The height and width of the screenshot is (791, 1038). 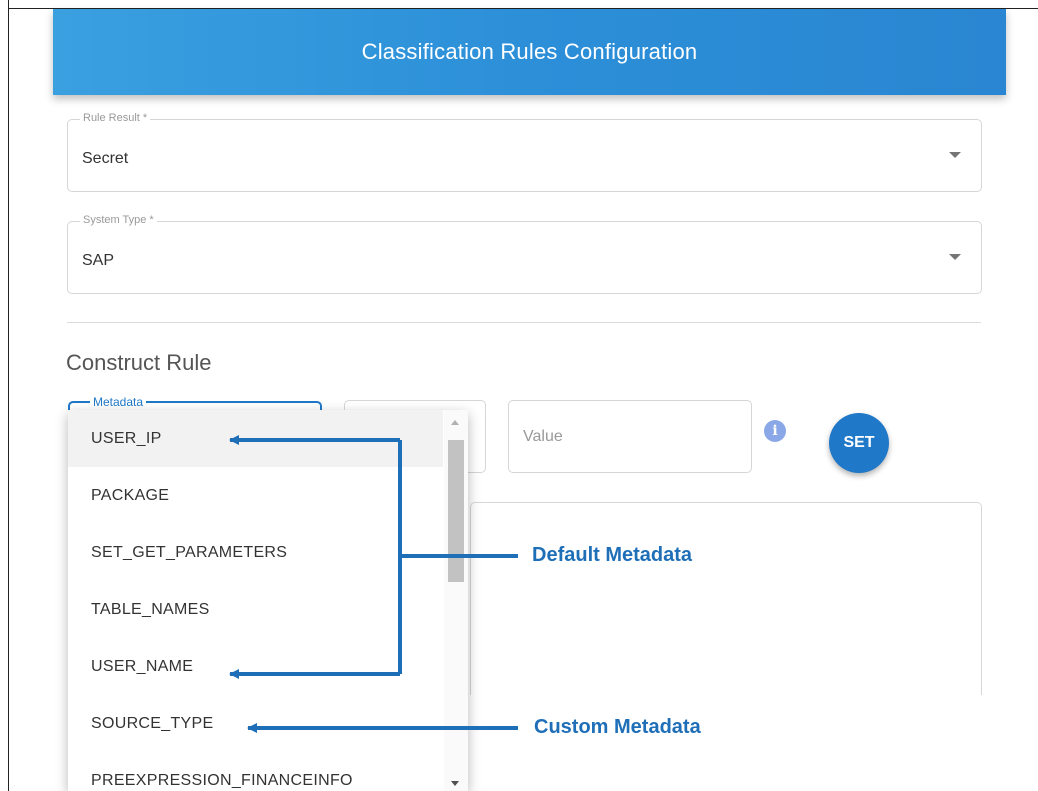 What do you see at coordinates (255, 666) in the screenshot?
I see `metadata-option-user-name: USER_NAME` at bounding box center [255, 666].